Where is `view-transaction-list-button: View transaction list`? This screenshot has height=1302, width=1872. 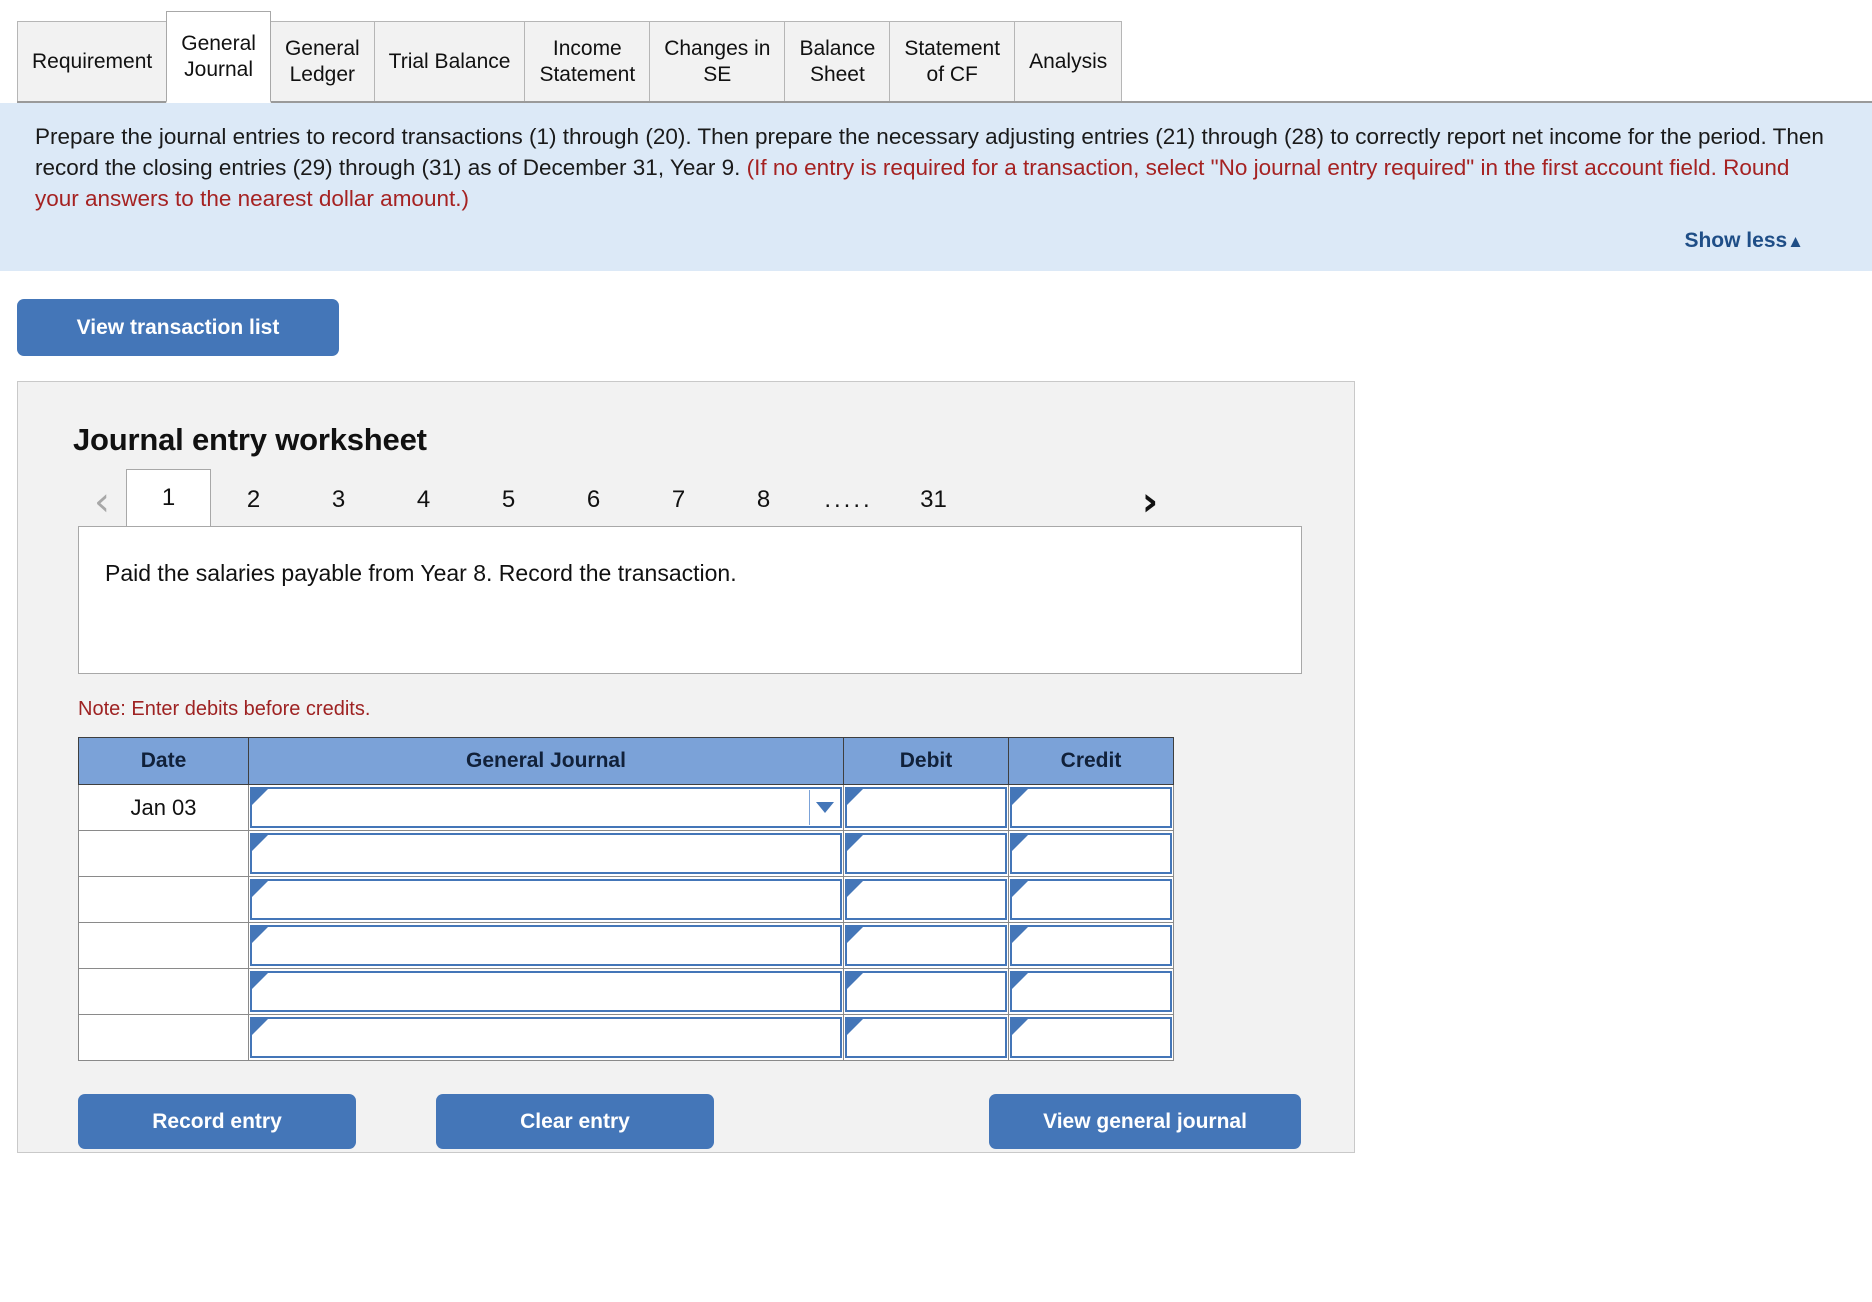 view-transaction-list-button: View transaction list is located at coordinates (178, 327).